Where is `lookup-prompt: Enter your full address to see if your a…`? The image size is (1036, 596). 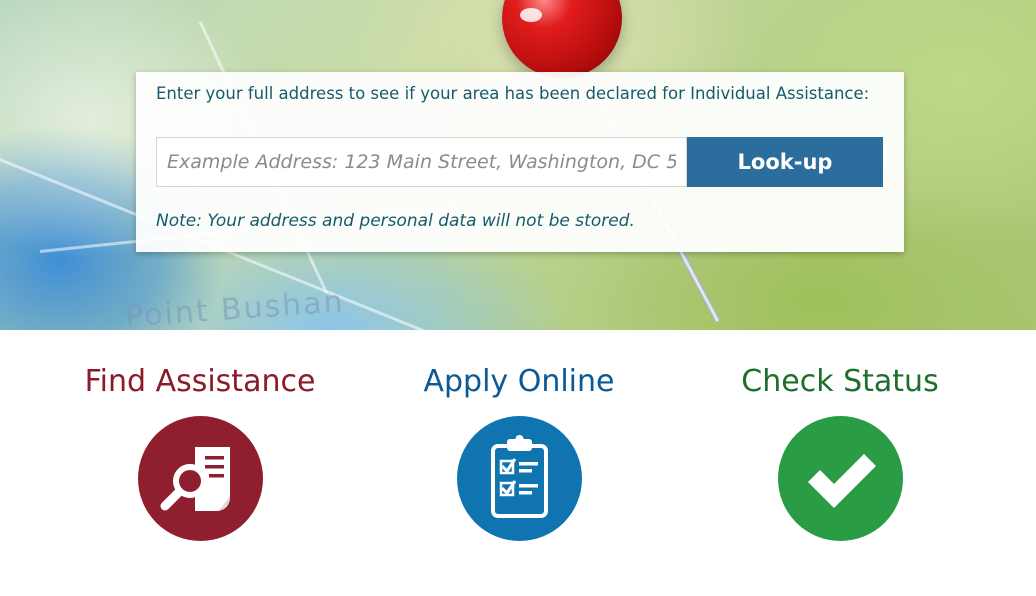 lookup-prompt: Enter your full address to see if your a… is located at coordinates (513, 93).